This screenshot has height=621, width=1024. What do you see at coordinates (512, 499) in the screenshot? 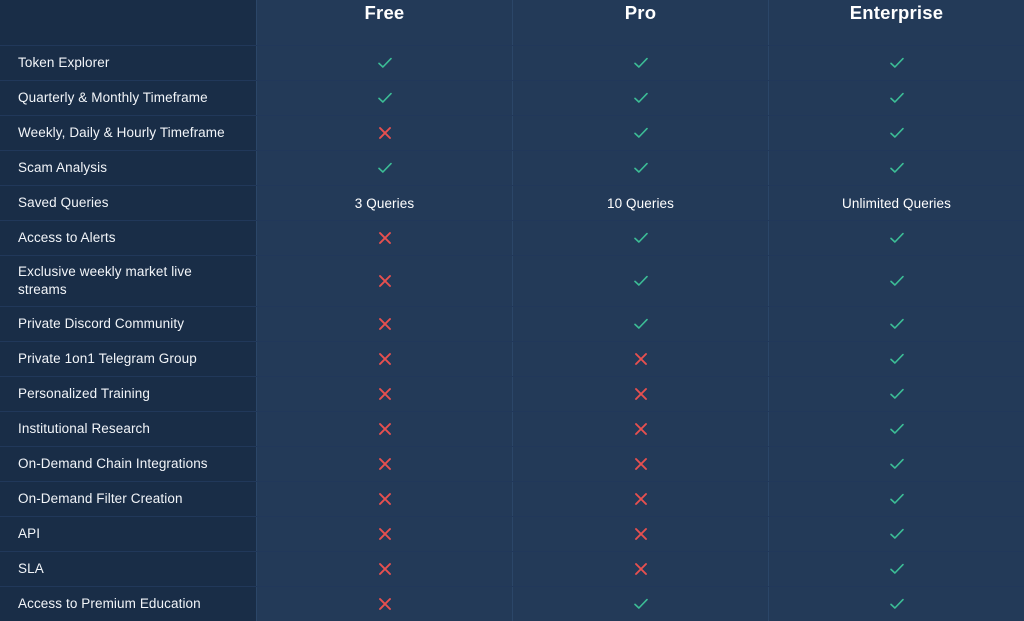
I see `table-row: On-Demand Filter Creation` at bounding box center [512, 499].